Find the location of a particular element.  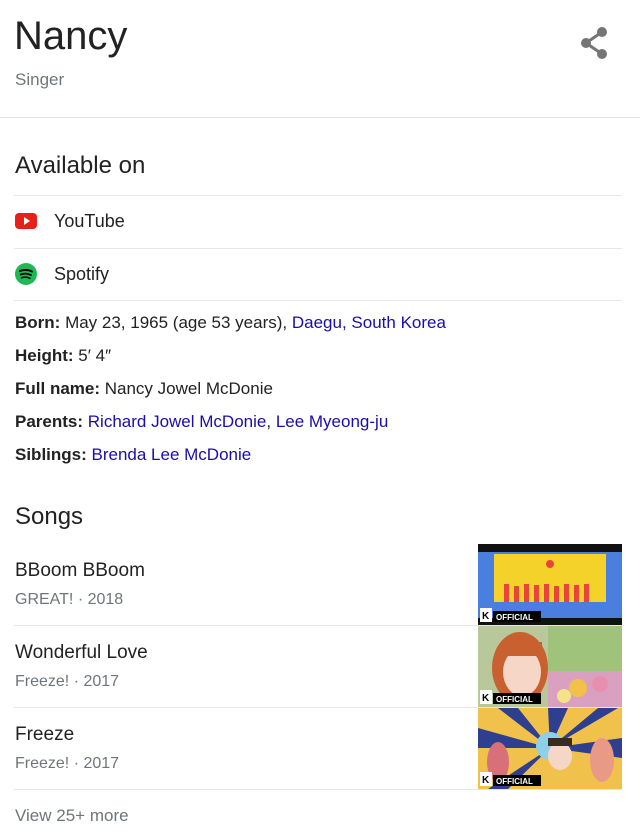

sibling-link: Brenda Lee McDonie is located at coordinates (172, 454).